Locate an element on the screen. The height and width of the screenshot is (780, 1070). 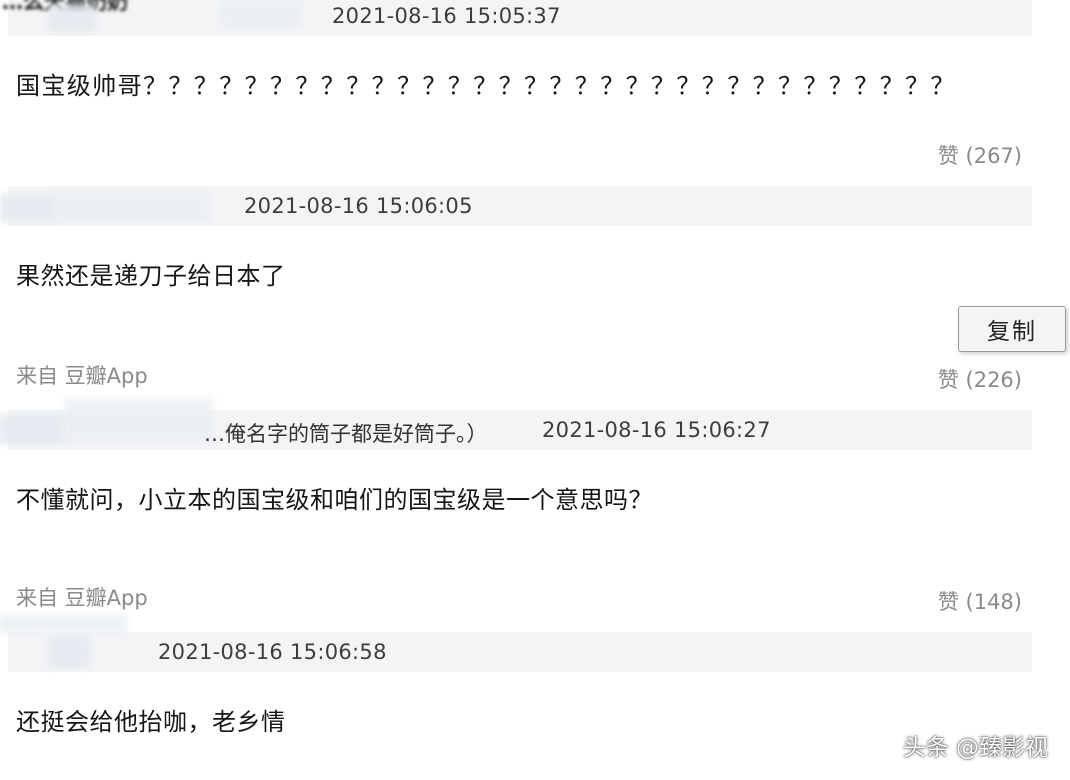
comment-timestamp: 2021-08-16 15:05:37 is located at coordinates (446, 16).